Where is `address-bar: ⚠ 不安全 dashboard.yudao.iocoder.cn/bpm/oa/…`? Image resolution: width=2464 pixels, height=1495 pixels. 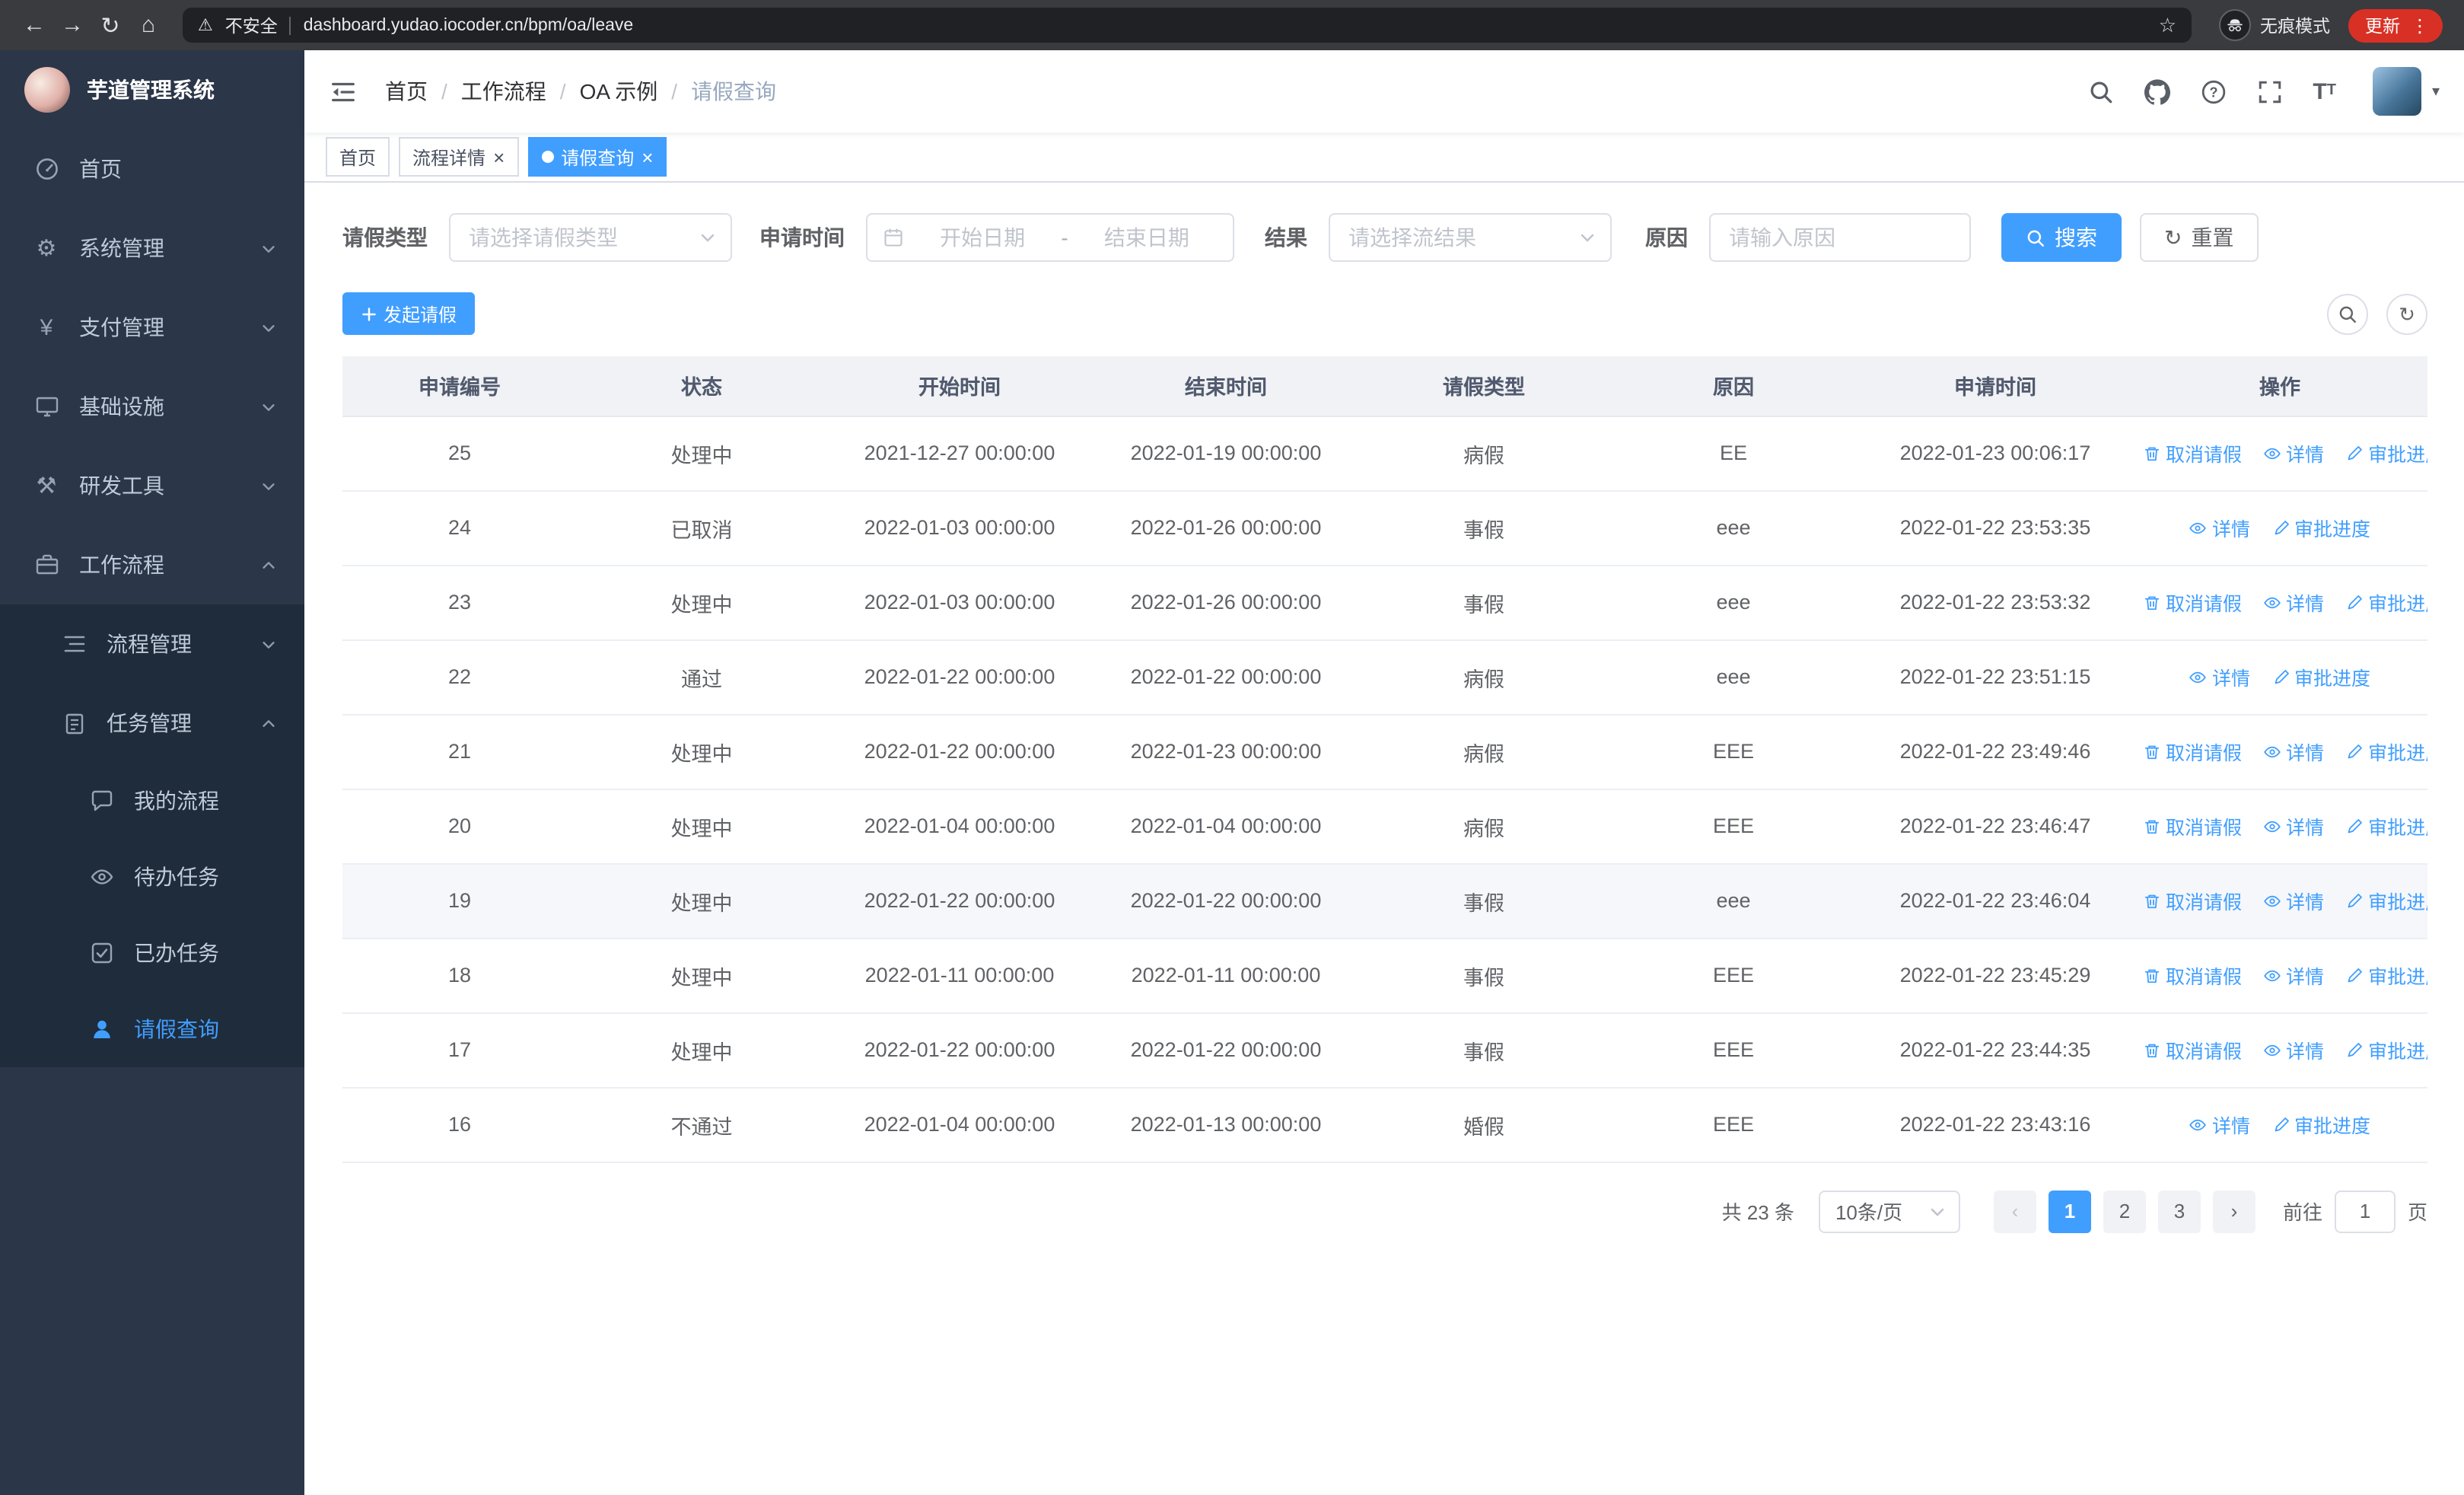
address-bar: ⚠ 不安全 dashboard.yudao.iocoder.cn/bpm/oa/… is located at coordinates (1187, 26).